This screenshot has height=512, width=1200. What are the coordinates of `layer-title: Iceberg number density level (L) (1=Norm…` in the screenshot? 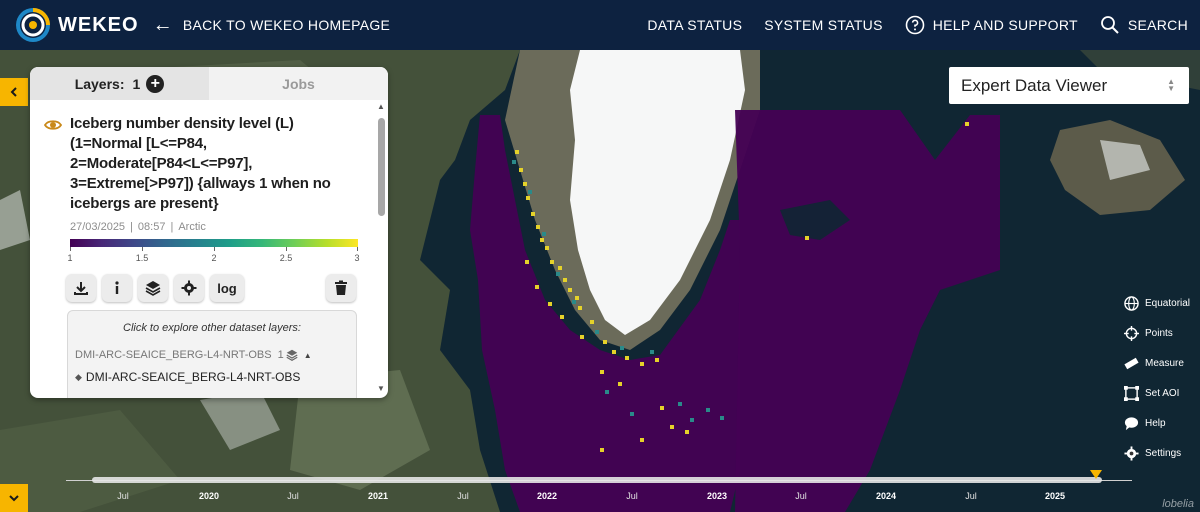 It's located at (200, 163).